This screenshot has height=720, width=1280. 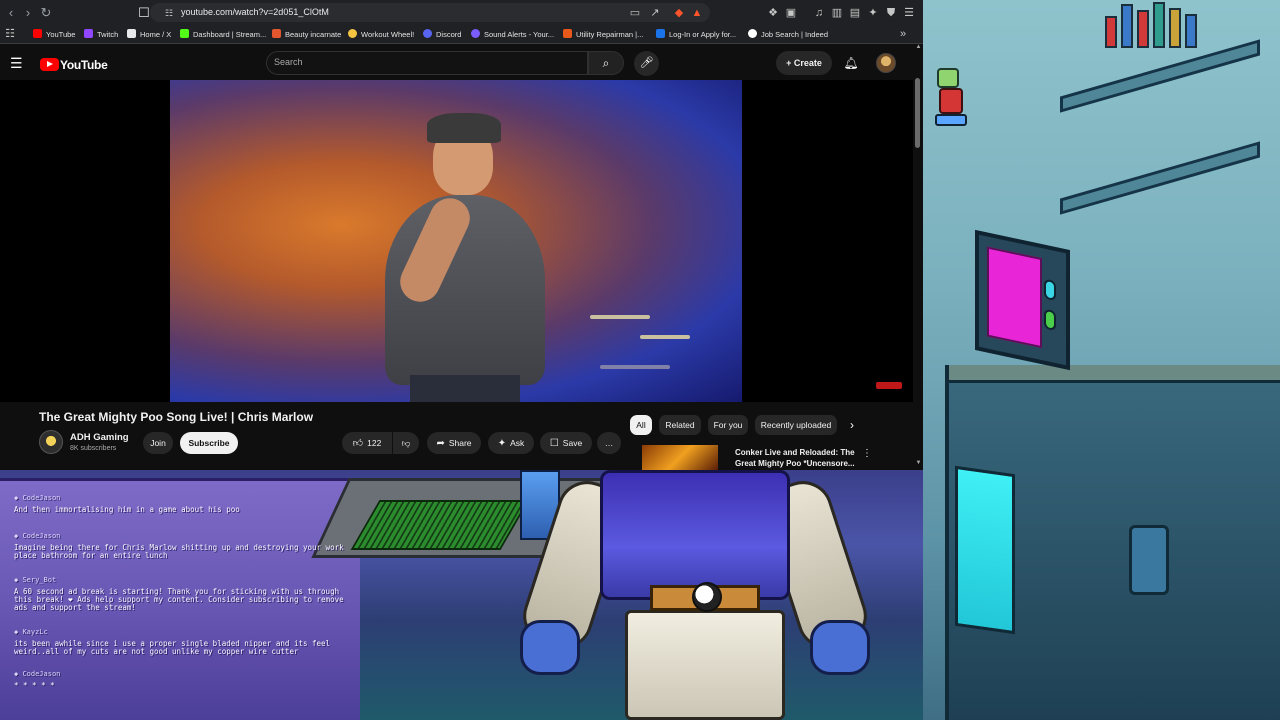 What do you see at coordinates (855, 13) in the screenshot?
I see `wallet-icon: ▤` at bounding box center [855, 13].